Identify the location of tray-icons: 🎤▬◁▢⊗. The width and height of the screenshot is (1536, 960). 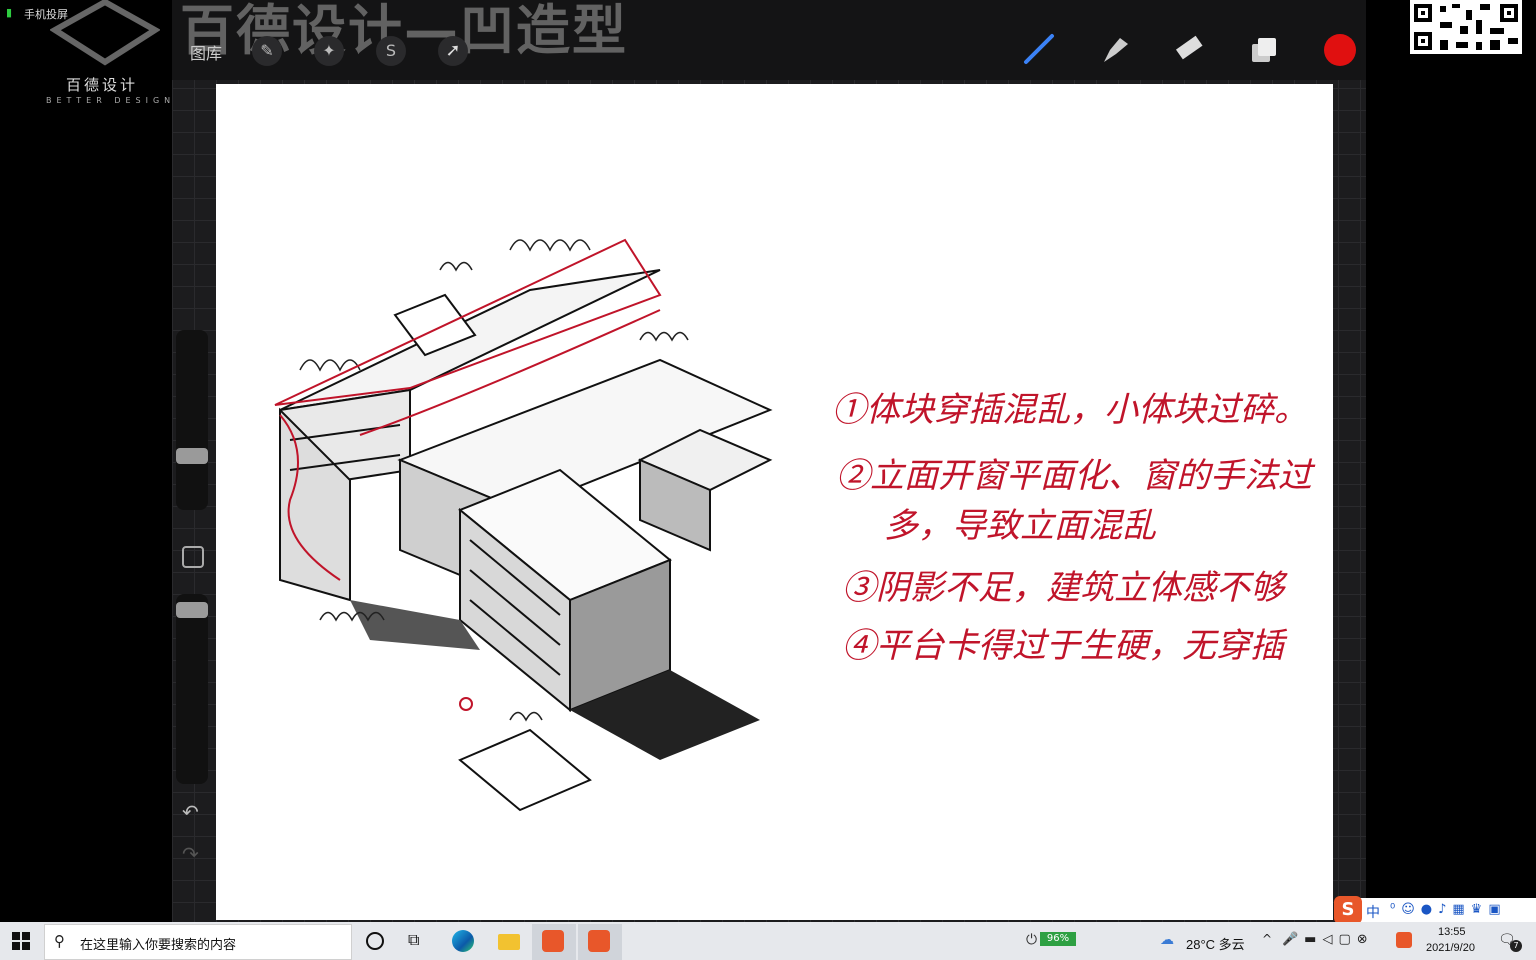
(1328, 939).